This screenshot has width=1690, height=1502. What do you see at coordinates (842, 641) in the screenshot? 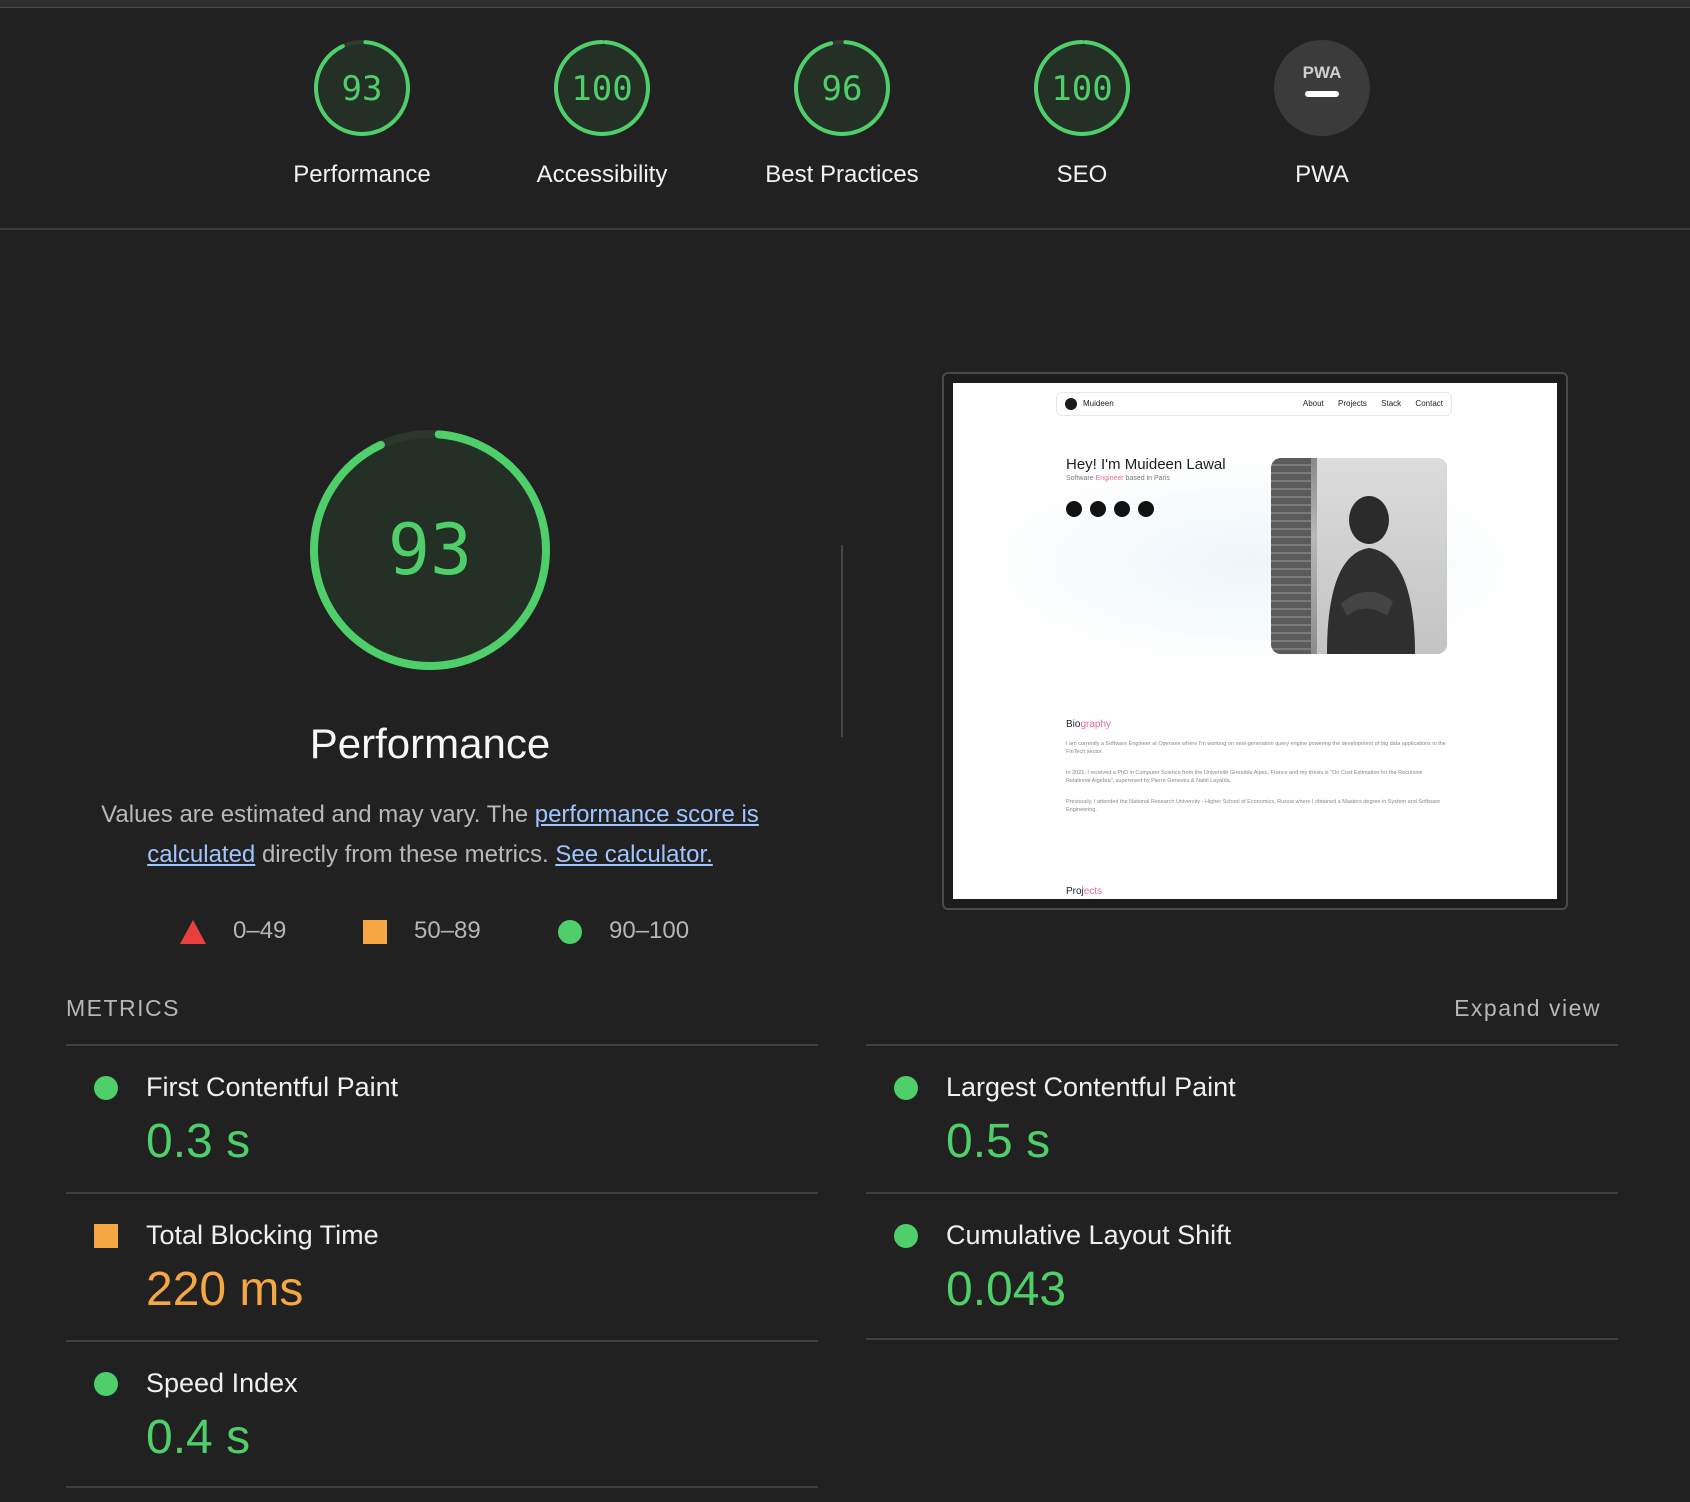
I see `vertical-divider` at bounding box center [842, 641].